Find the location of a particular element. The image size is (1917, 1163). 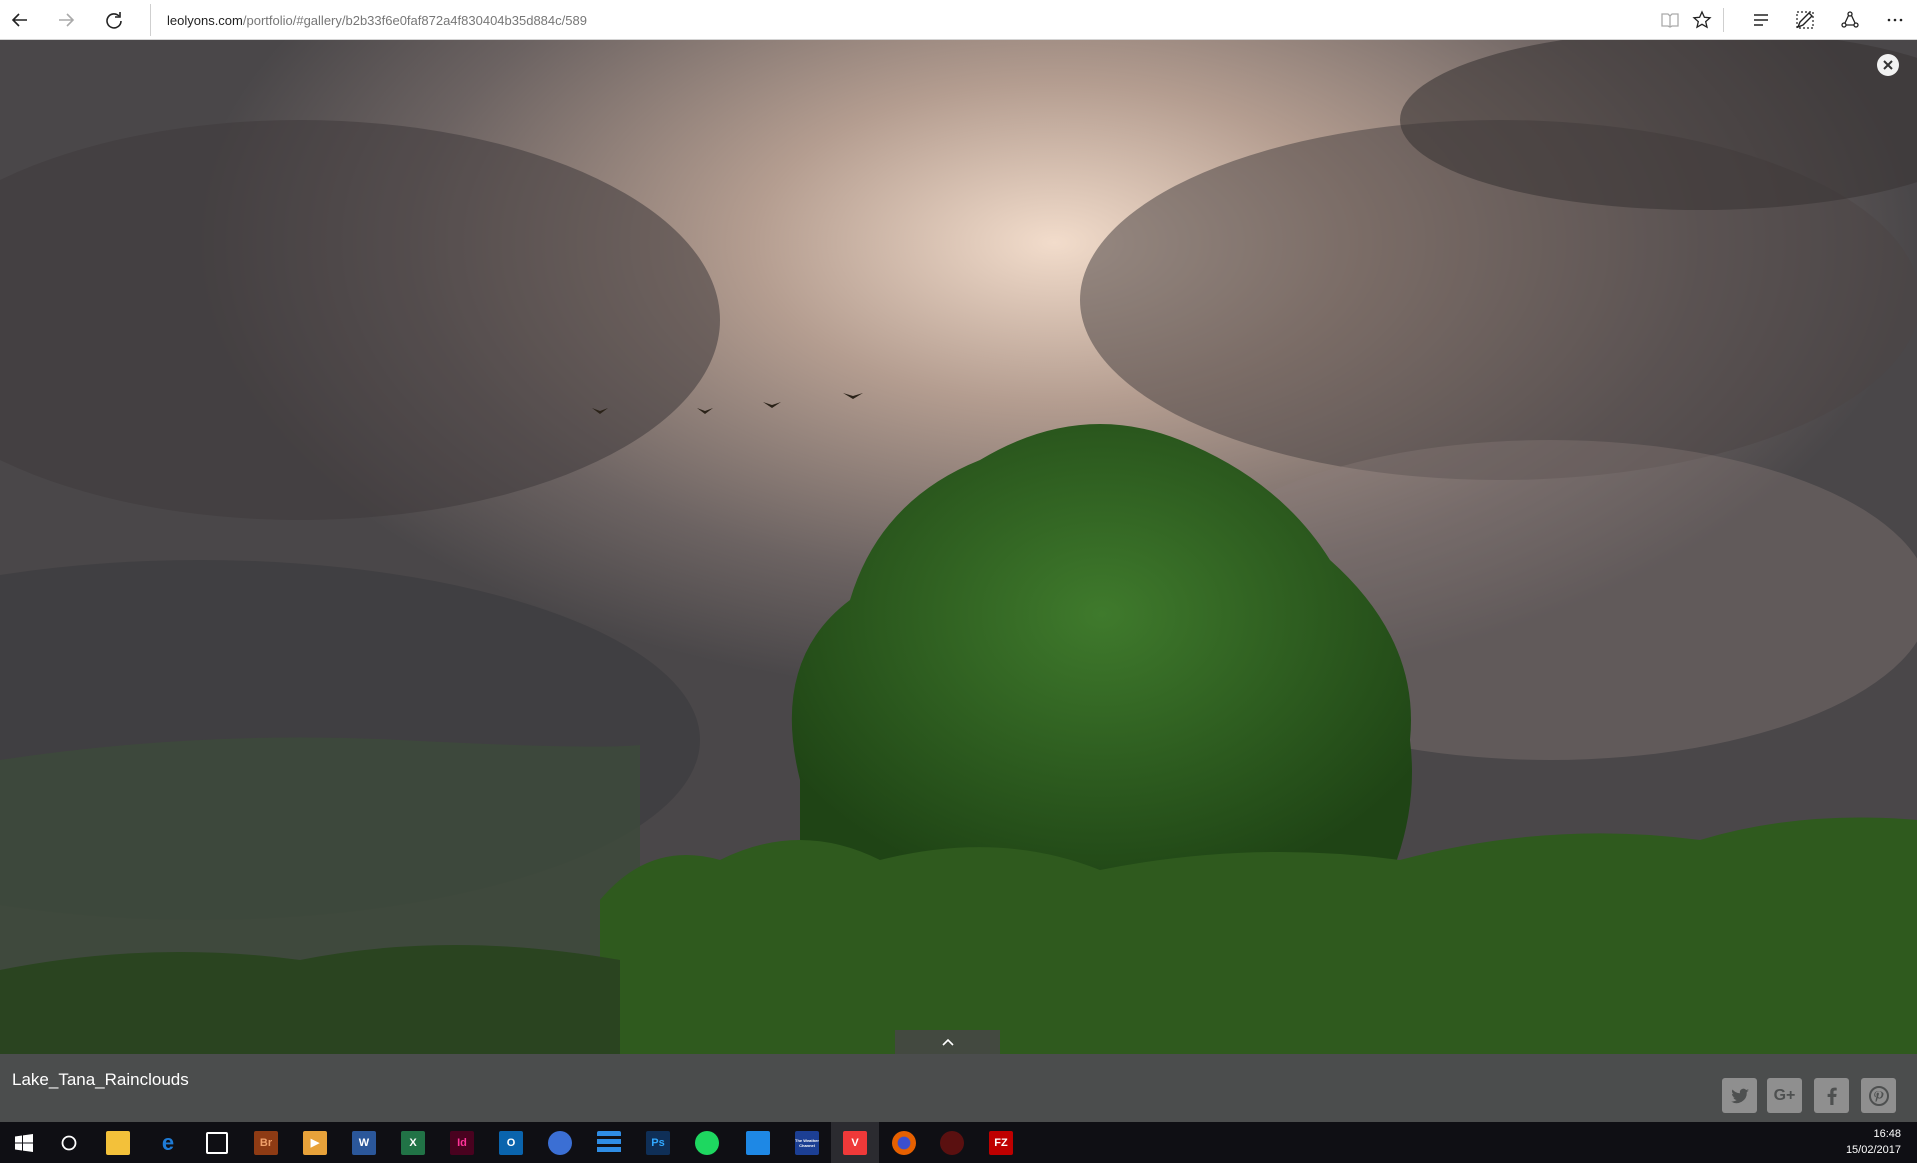

vivaldi-icon: V is located at coordinates (855, 1142).